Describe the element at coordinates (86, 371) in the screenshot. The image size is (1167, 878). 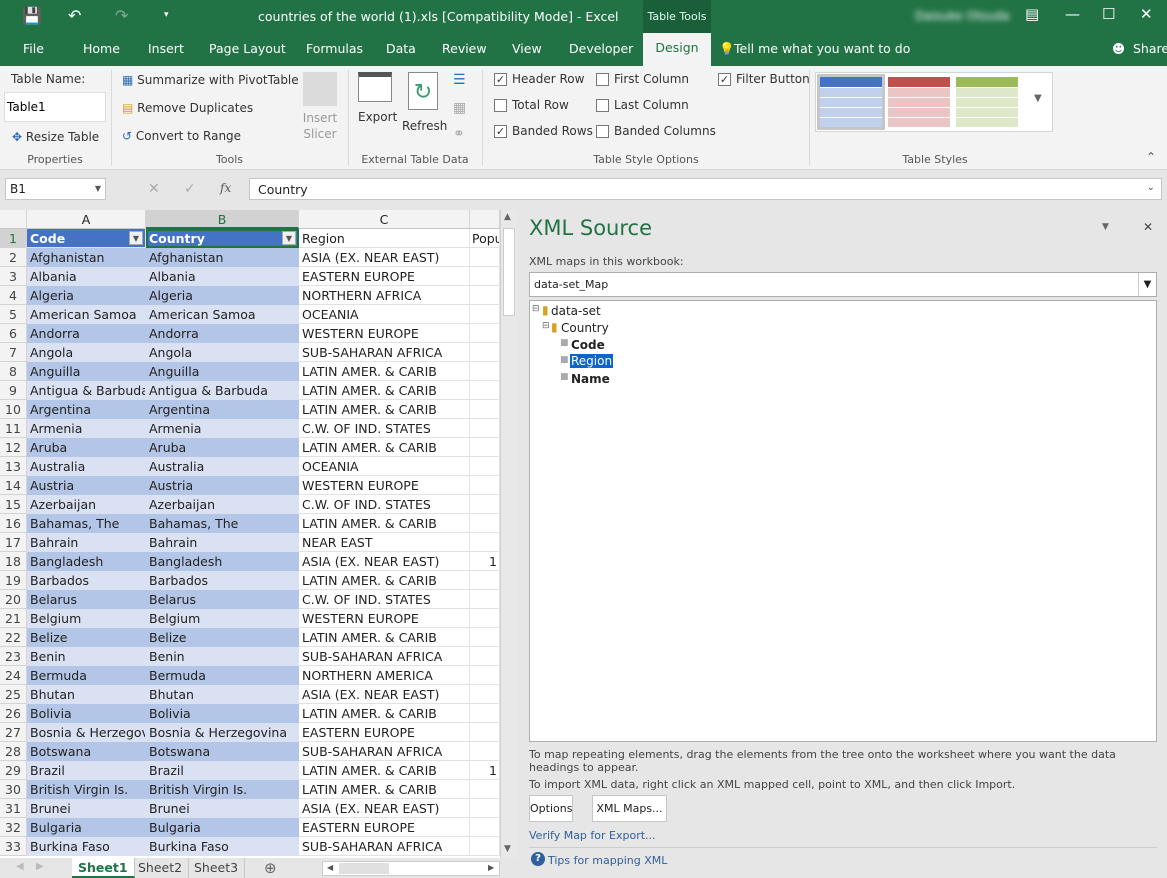
I see `cell: Anguilla` at that location.